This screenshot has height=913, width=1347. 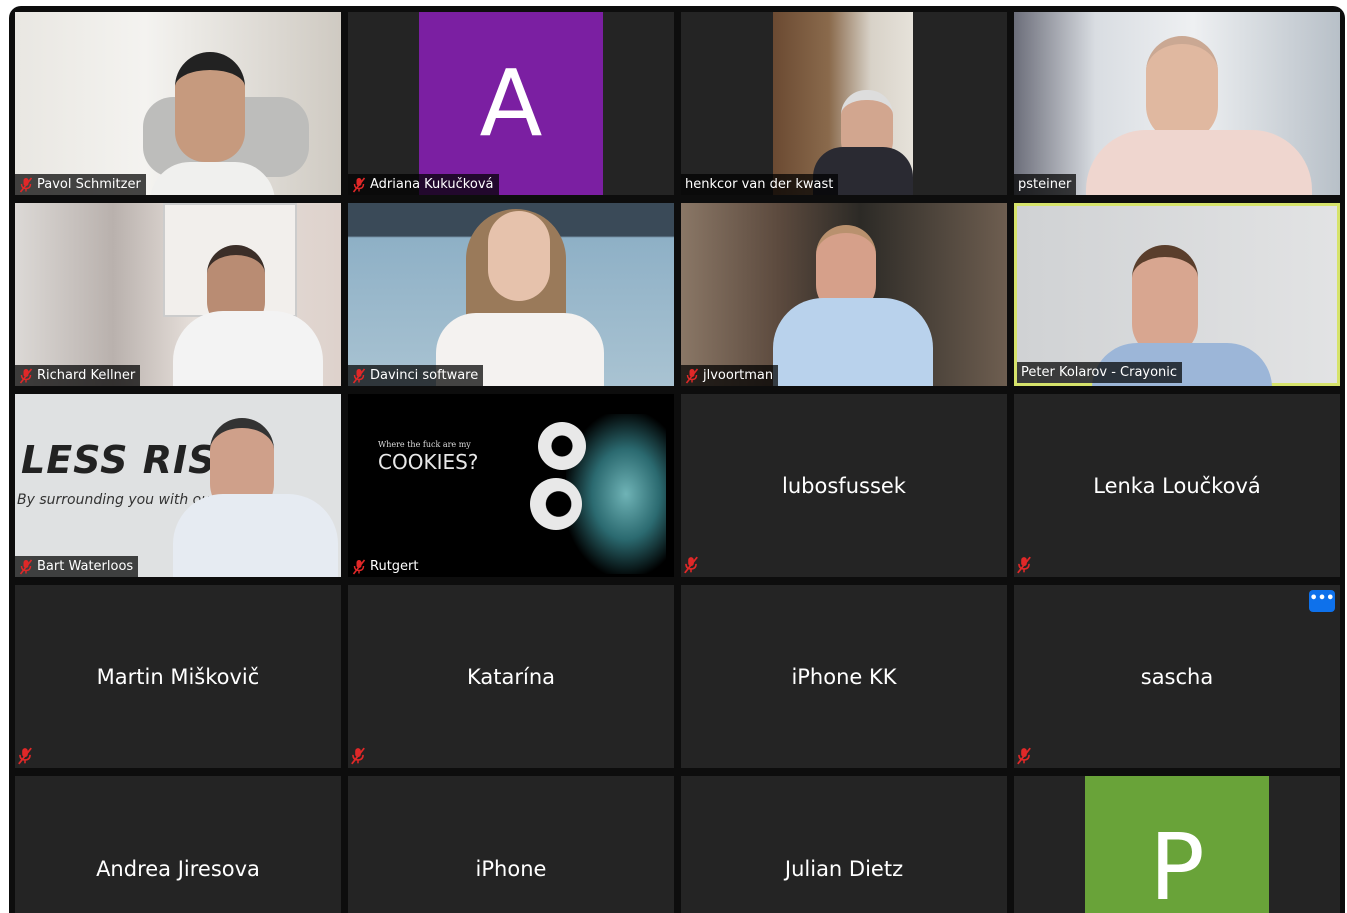 What do you see at coordinates (844, 844) in the screenshot?
I see `participant-tile: Julian Dietz` at bounding box center [844, 844].